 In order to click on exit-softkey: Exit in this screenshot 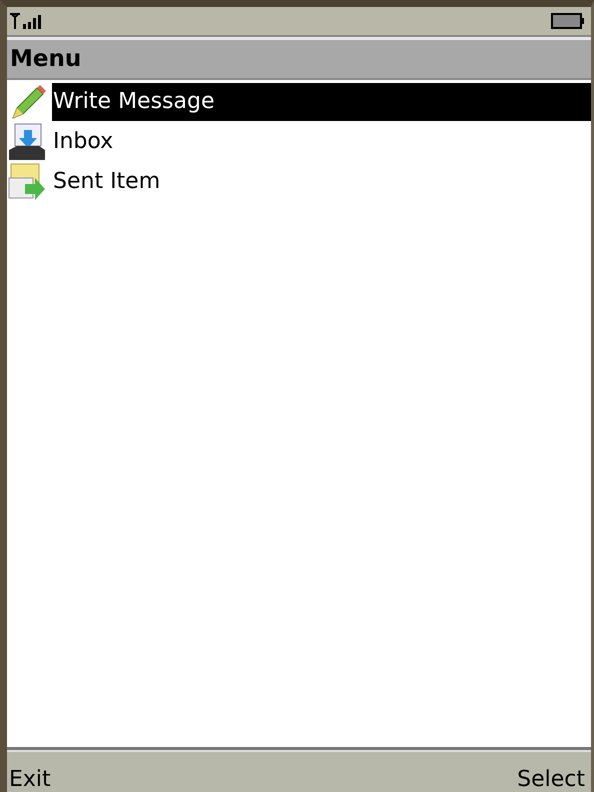, I will do `click(30, 779)`.